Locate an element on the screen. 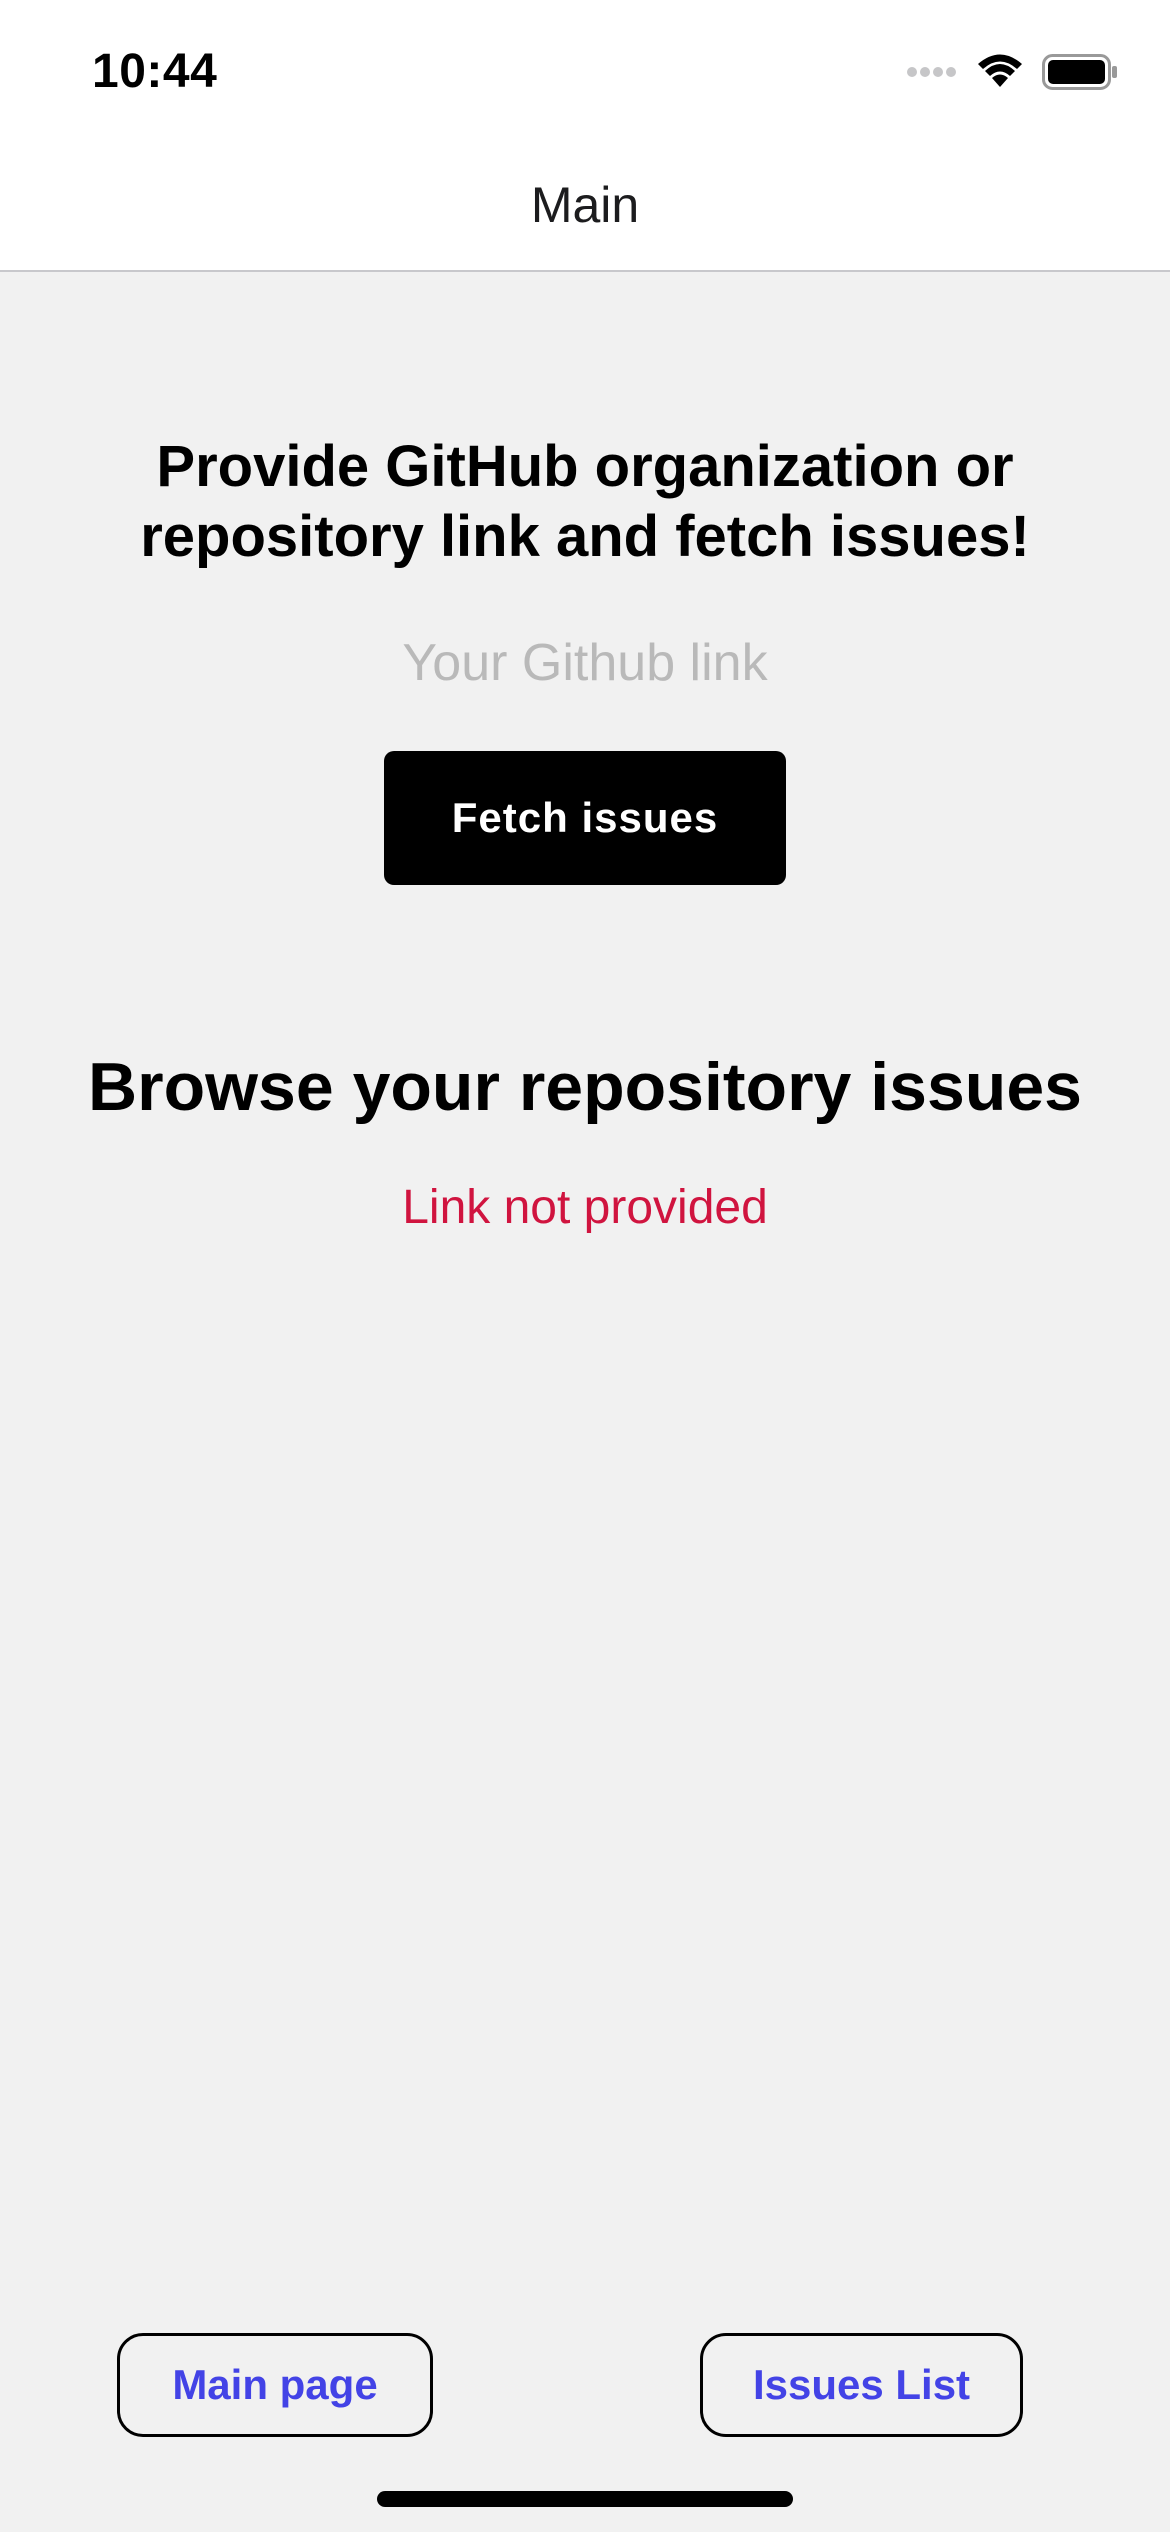 The height and width of the screenshot is (2532, 1170). issues-list-button: Issues List is located at coordinates (861, 2385).